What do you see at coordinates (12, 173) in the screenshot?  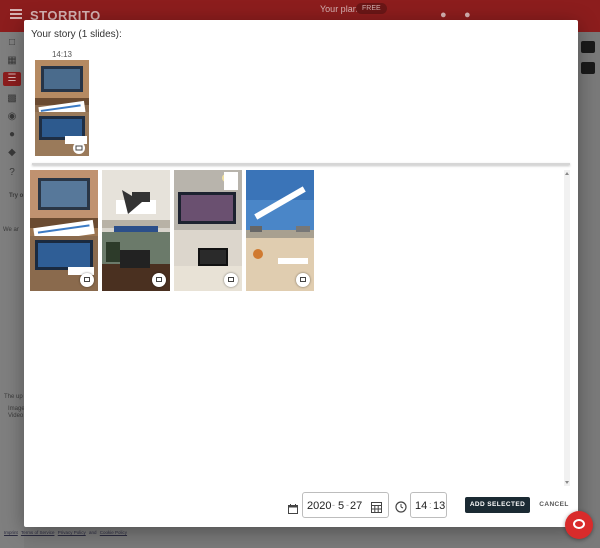 I see `sidebar-item-help: ?` at bounding box center [12, 173].